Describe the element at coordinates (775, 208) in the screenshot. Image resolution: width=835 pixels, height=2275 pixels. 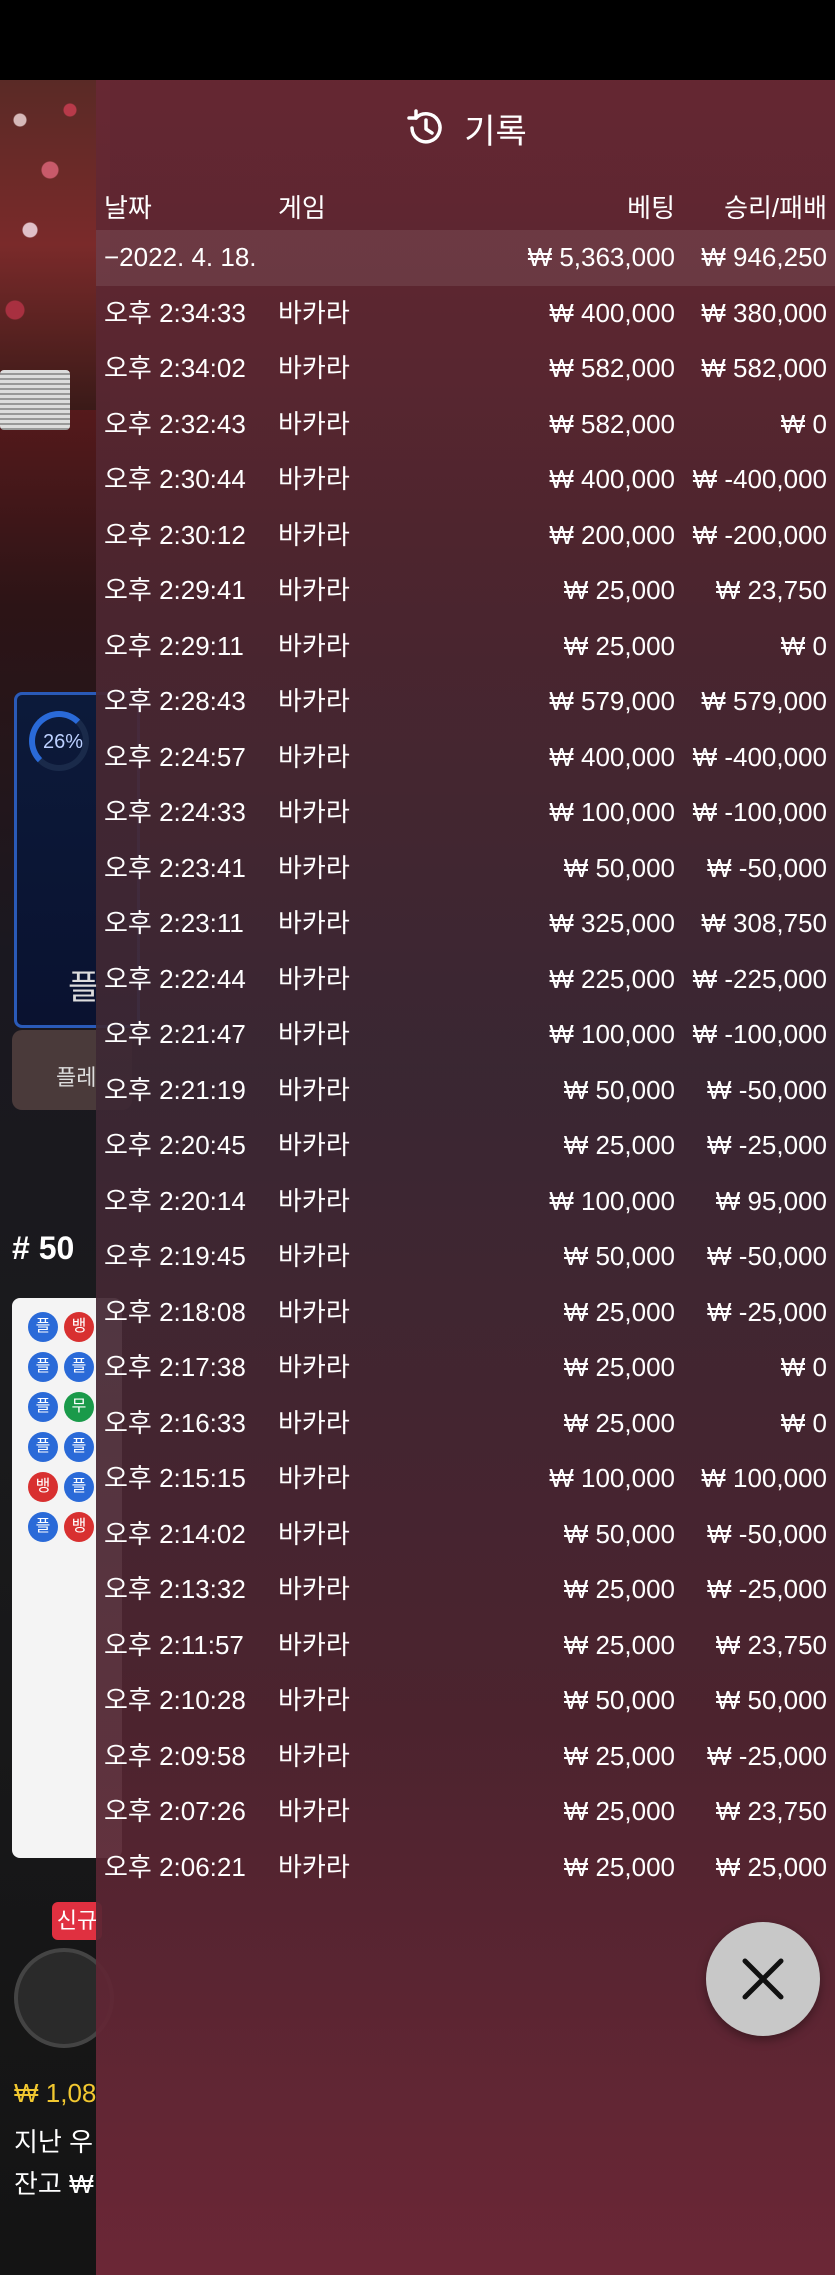
I see `column-header-result: 승리/패배` at that location.